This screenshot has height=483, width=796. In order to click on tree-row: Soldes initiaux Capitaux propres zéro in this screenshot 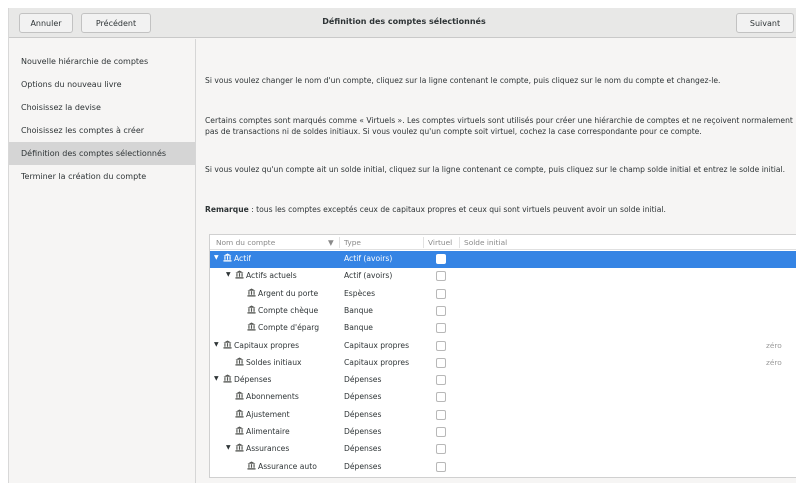, I will do `click(503, 363)`.